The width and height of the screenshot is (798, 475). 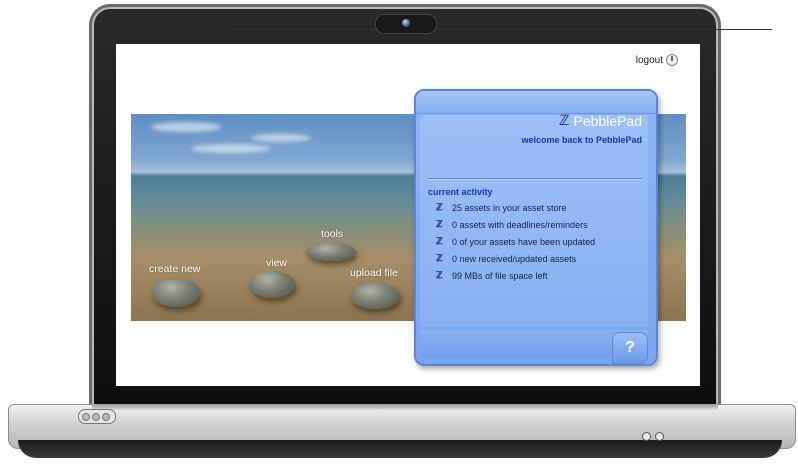 I want to click on activity-text: 99 MBs of file space left, so click(x=500, y=276).